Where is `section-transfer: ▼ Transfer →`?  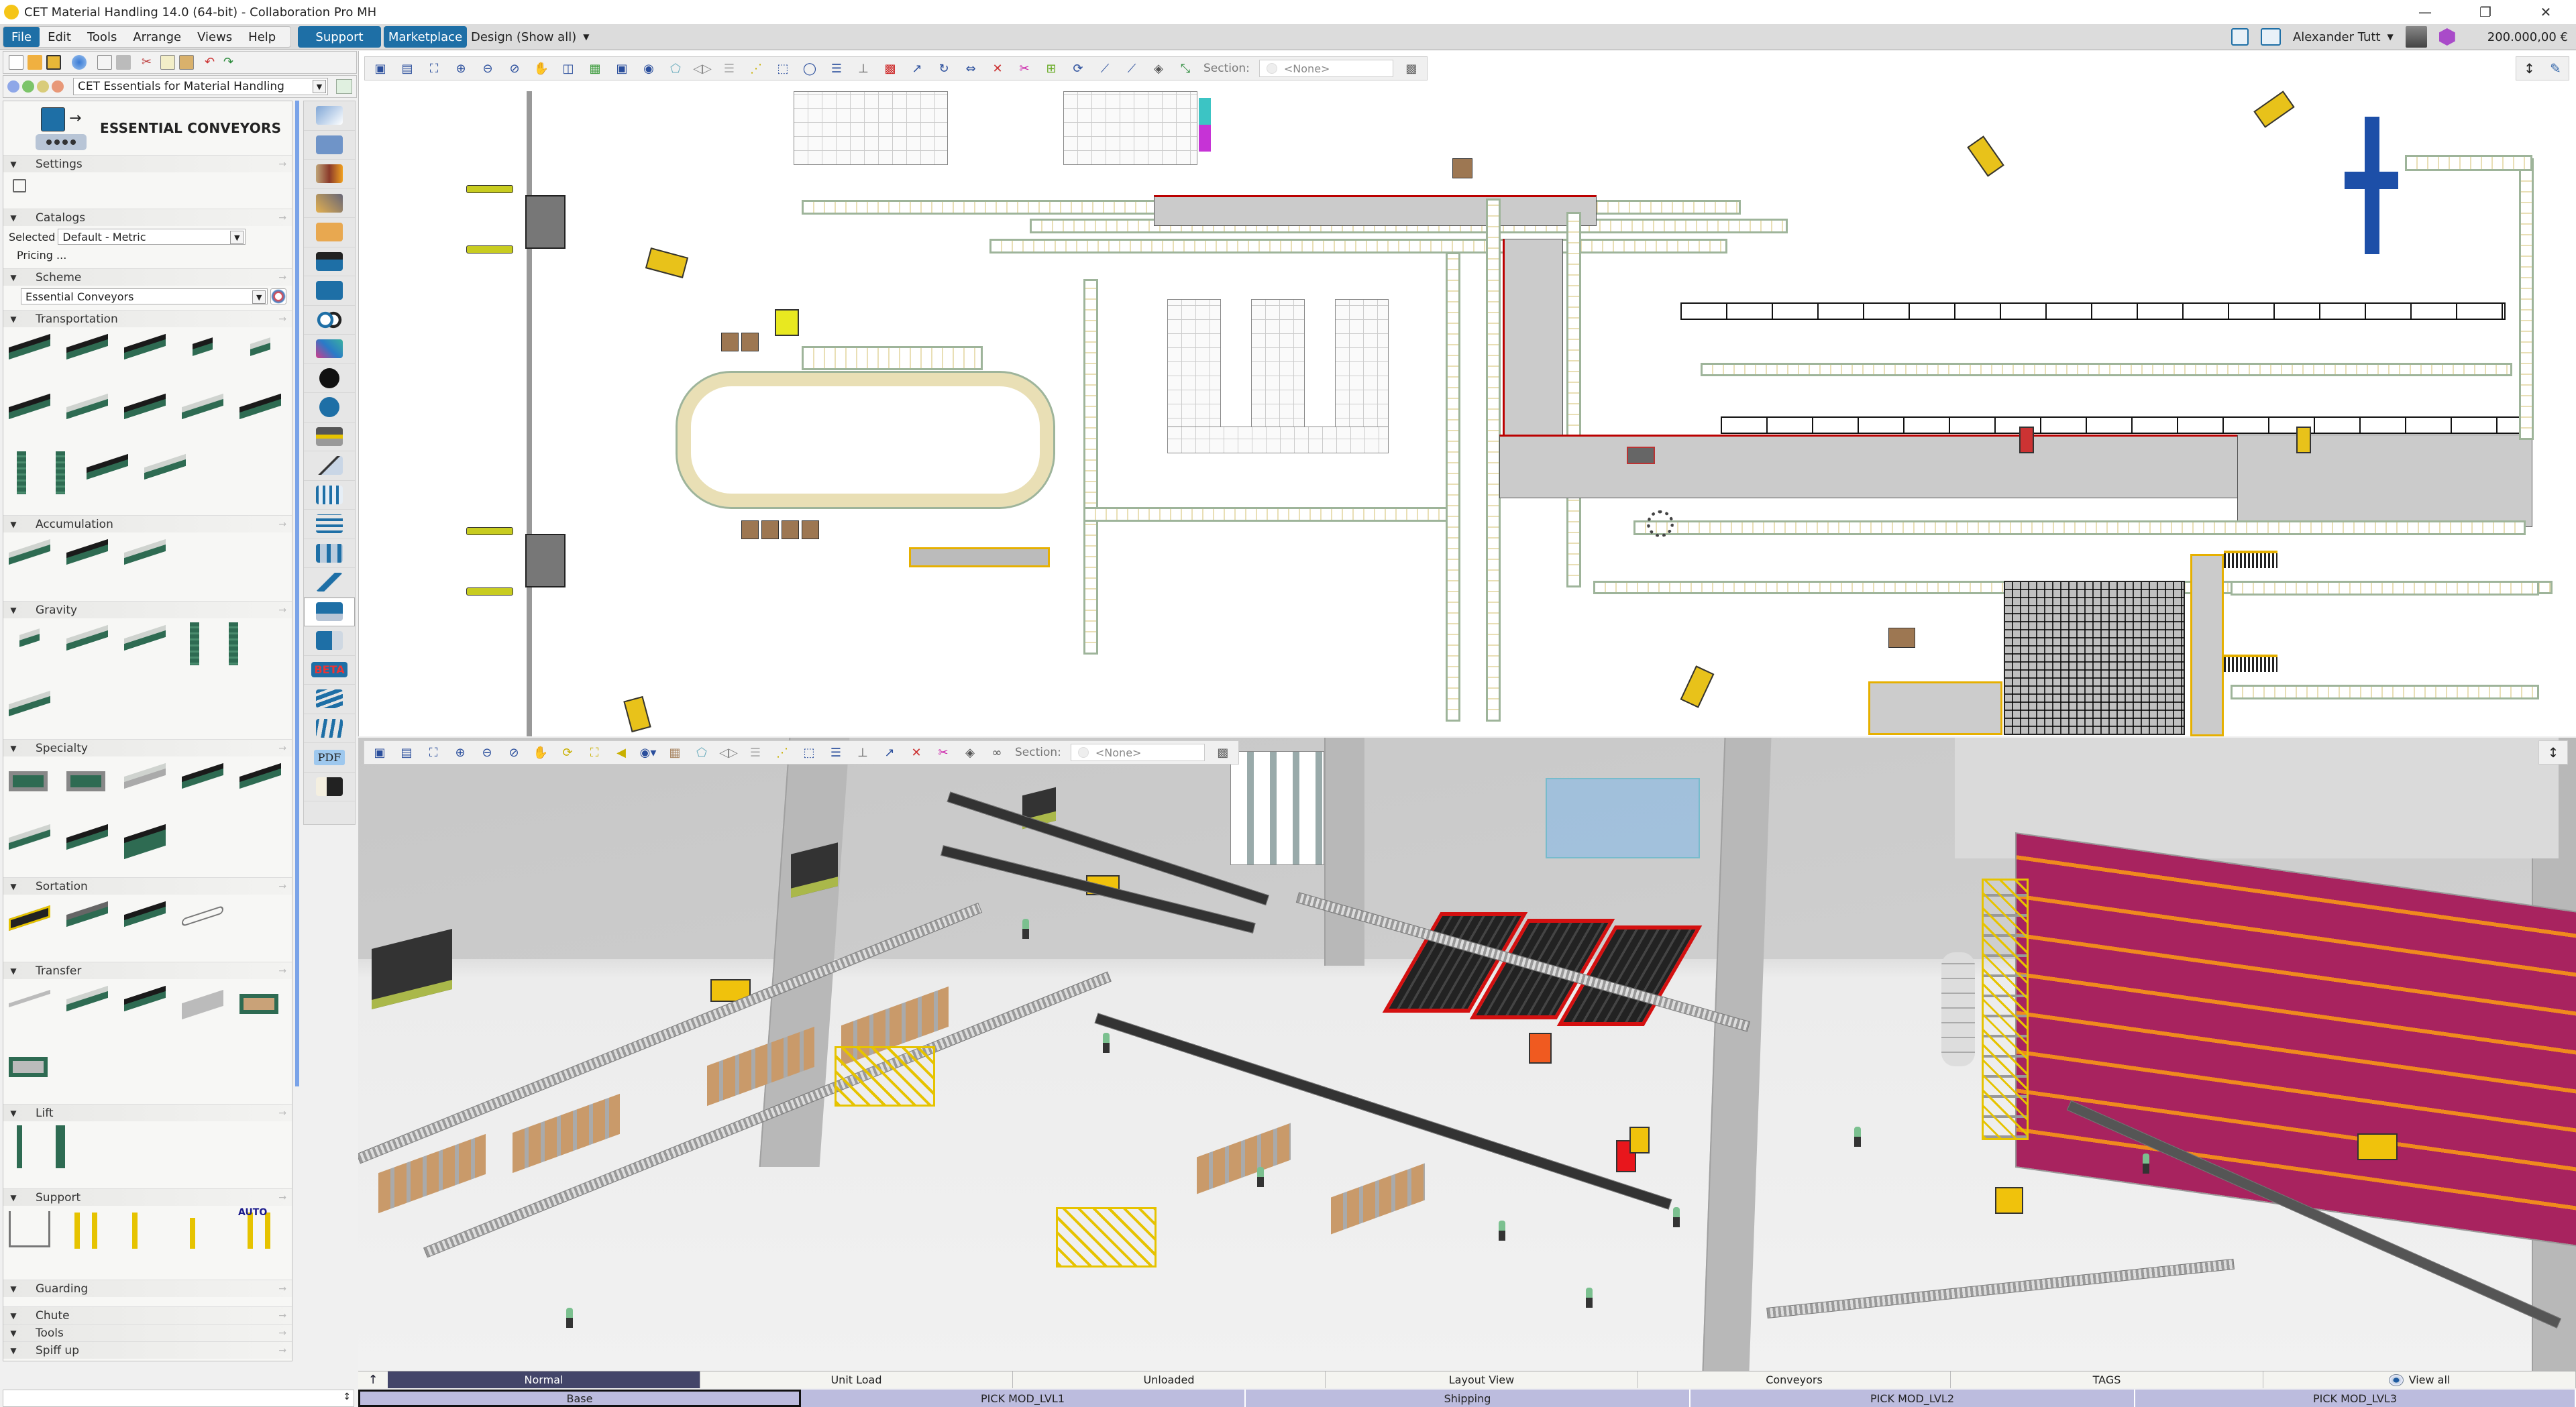 section-transfer: ▼ Transfer → is located at coordinates (147, 970).